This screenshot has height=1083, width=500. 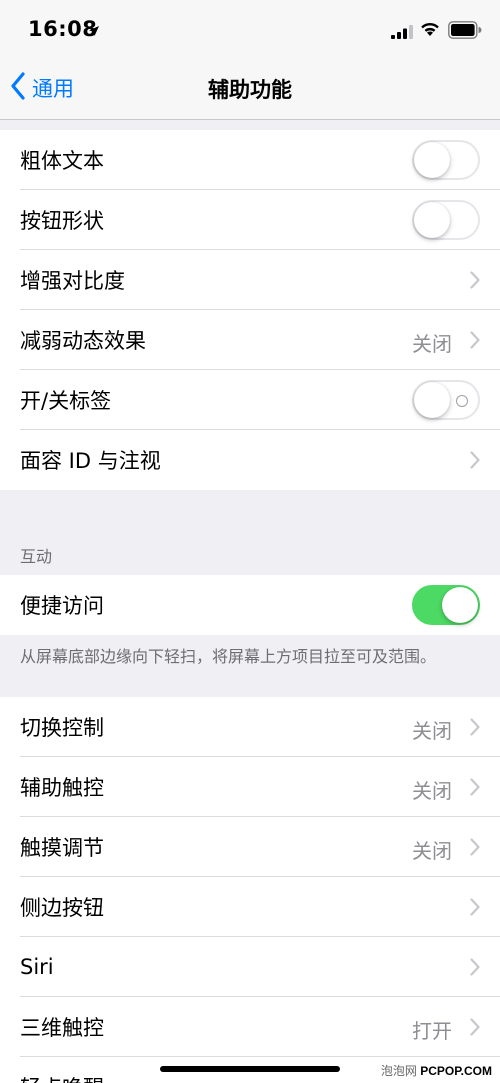 What do you see at coordinates (62, 161) in the screenshot?
I see `row-label: 粗体文本` at bounding box center [62, 161].